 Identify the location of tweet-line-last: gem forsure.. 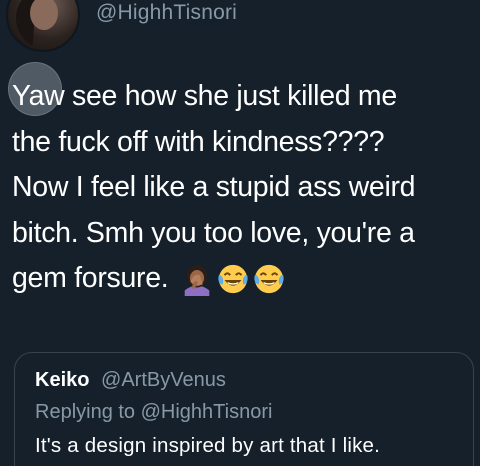
(243, 279).